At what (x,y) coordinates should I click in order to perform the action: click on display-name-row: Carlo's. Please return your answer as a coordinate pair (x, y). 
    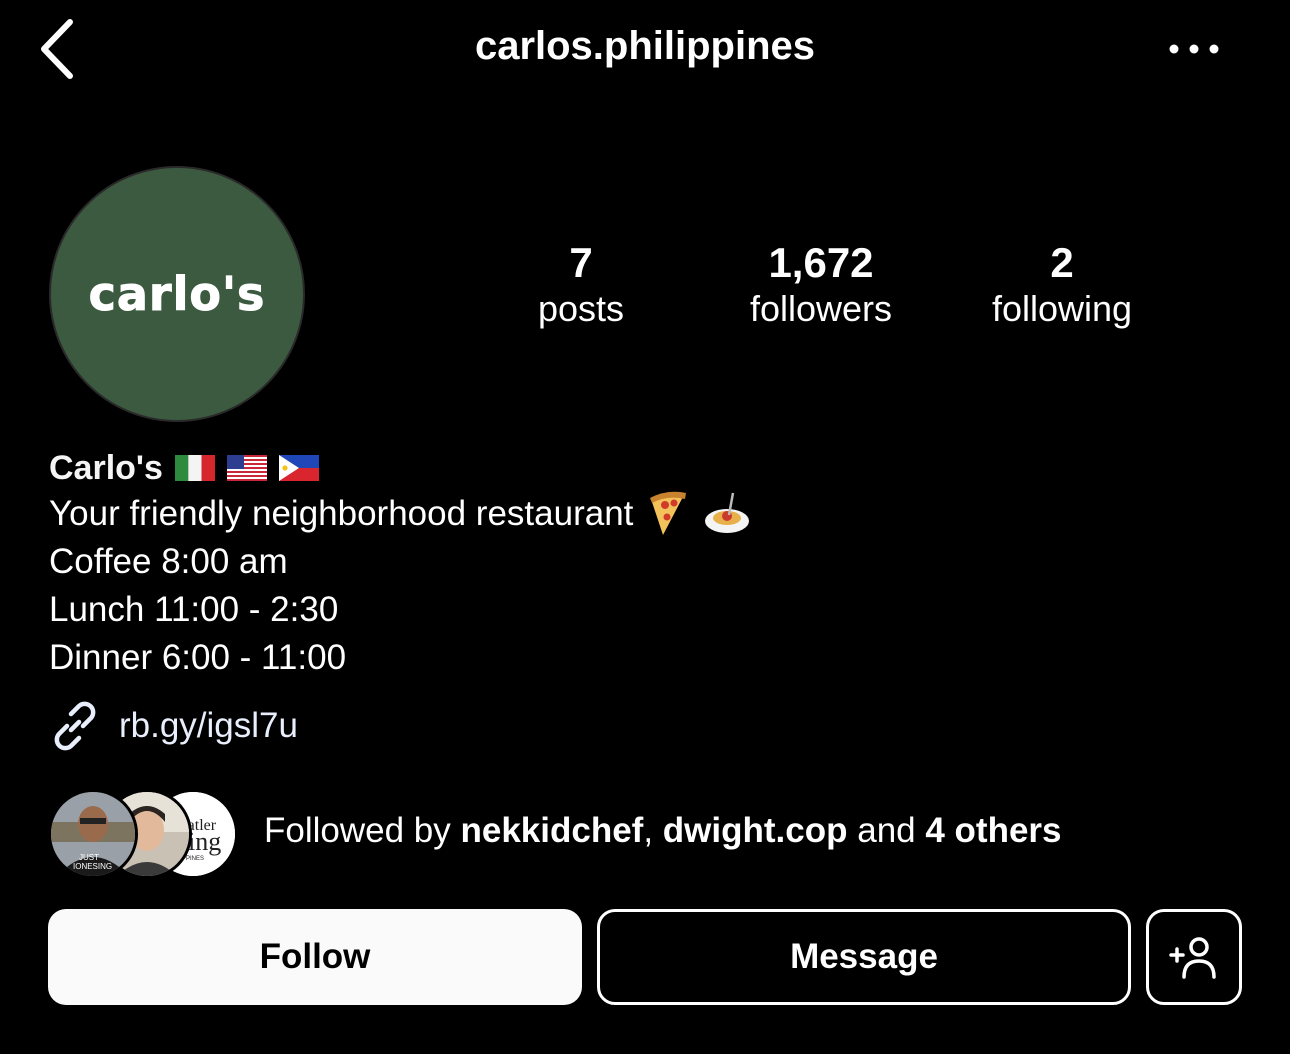
    Looking at the image, I should click on (649, 468).